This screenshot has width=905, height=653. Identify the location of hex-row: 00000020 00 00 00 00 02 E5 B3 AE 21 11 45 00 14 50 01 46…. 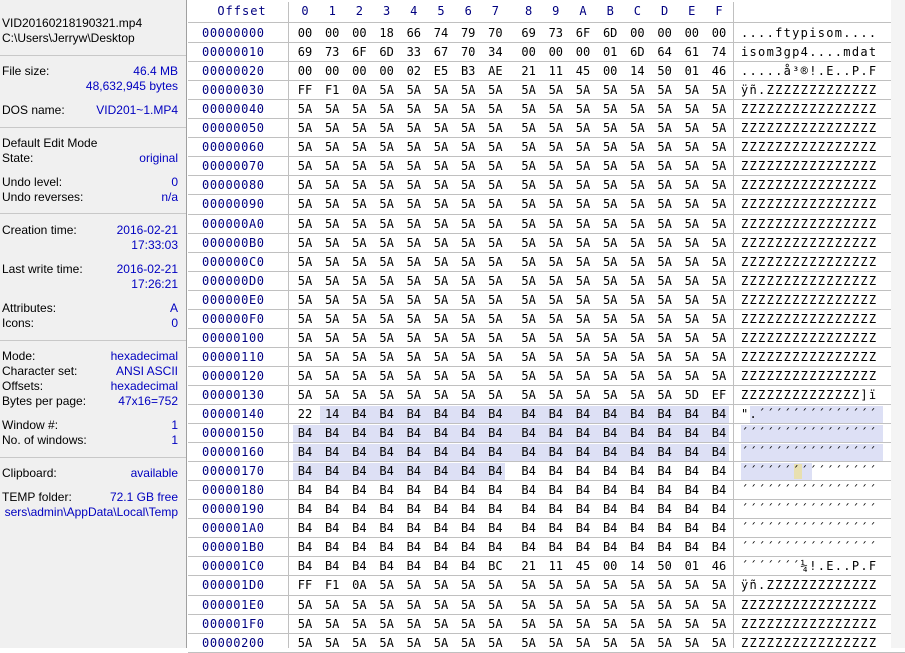
(546, 71).